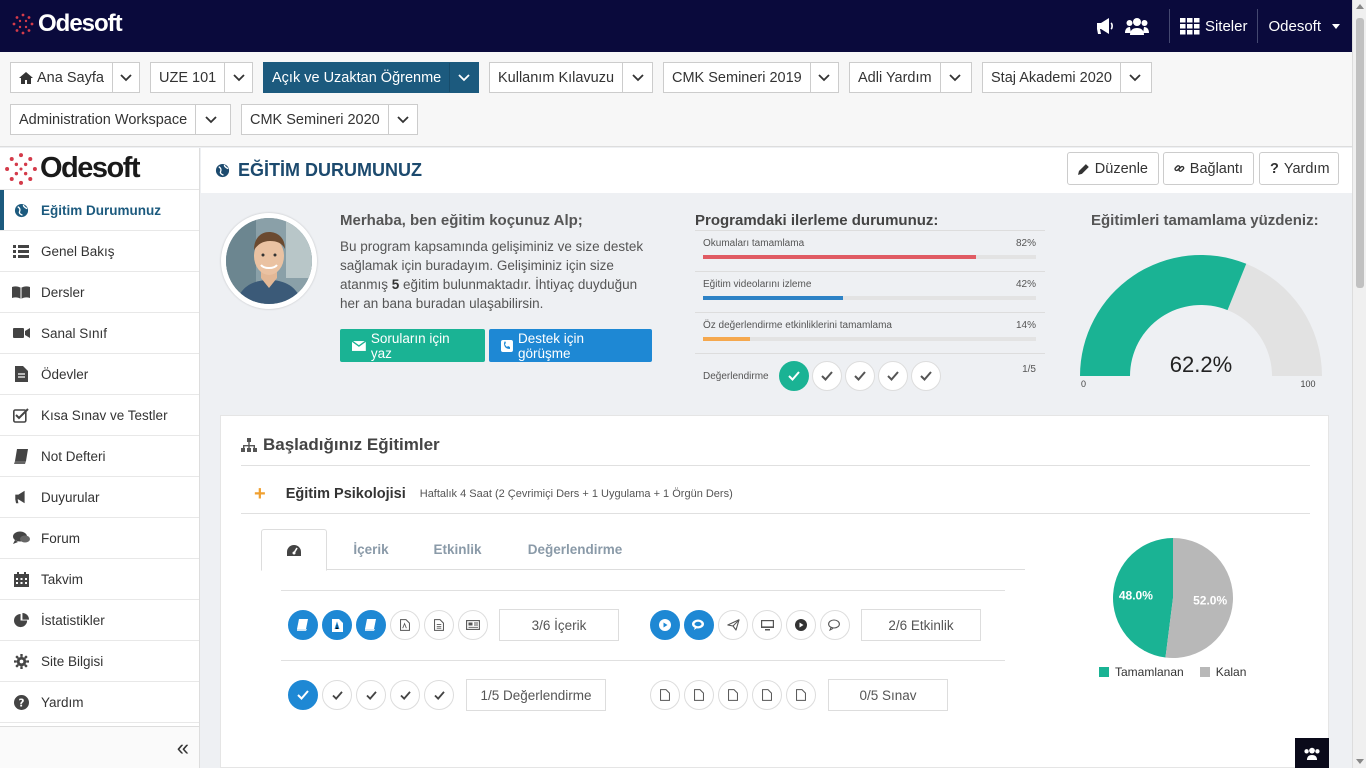 Image resolution: width=1366 pixels, height=768 pixels. I want to click on sidebar-item-odevler: Ödevler, so click(99, 374).